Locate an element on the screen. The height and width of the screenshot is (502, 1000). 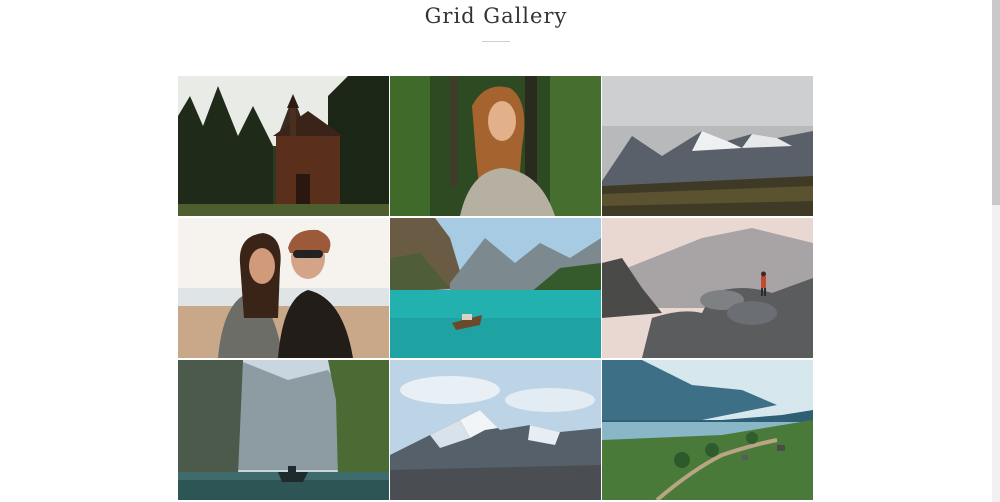
page-scrollbar is located at coordinates (996, 251).